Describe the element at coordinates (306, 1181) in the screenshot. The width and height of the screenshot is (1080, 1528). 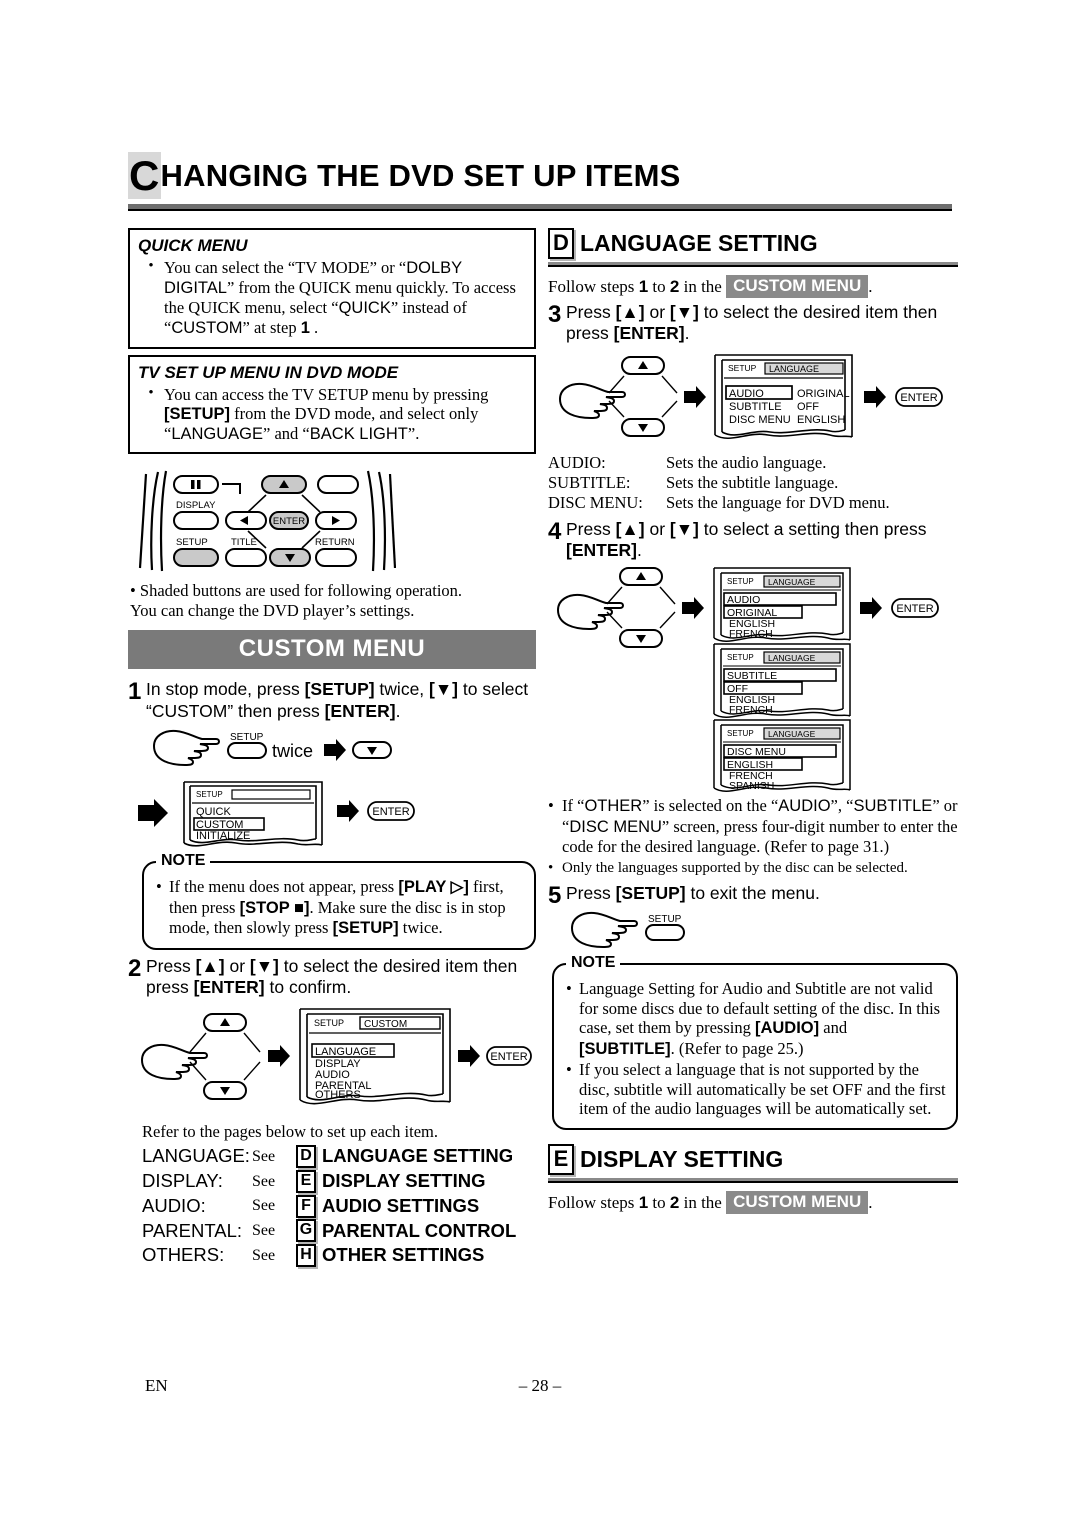
I see `letter-badge-e: E` at that location.